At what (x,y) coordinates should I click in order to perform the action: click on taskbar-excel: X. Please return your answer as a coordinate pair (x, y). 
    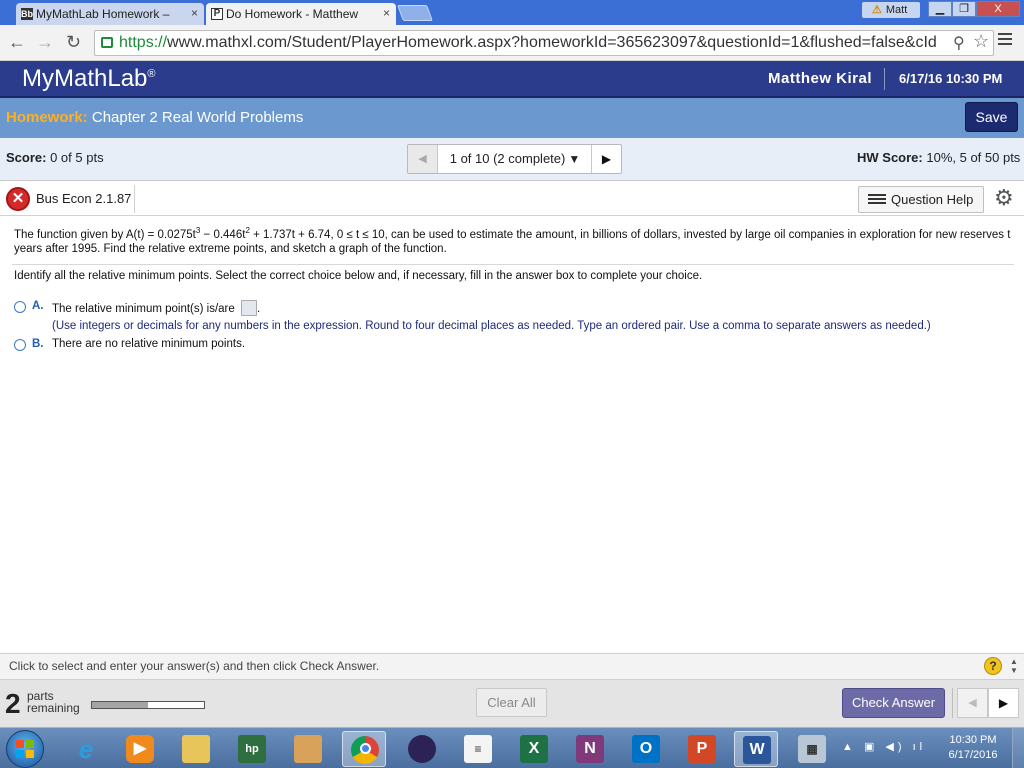
    Looking at the image, I should click on (534, 749).